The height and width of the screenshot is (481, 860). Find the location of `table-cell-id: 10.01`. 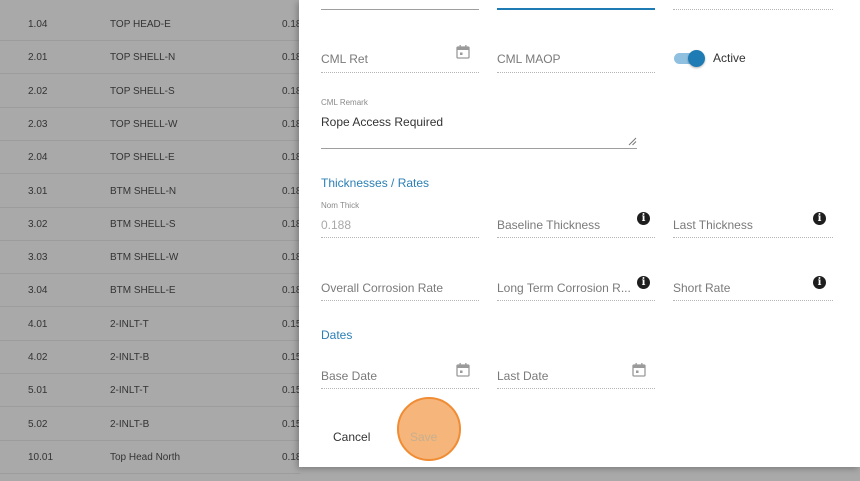

table-cell-id: 10.01 is located at coordinates (41, 457).